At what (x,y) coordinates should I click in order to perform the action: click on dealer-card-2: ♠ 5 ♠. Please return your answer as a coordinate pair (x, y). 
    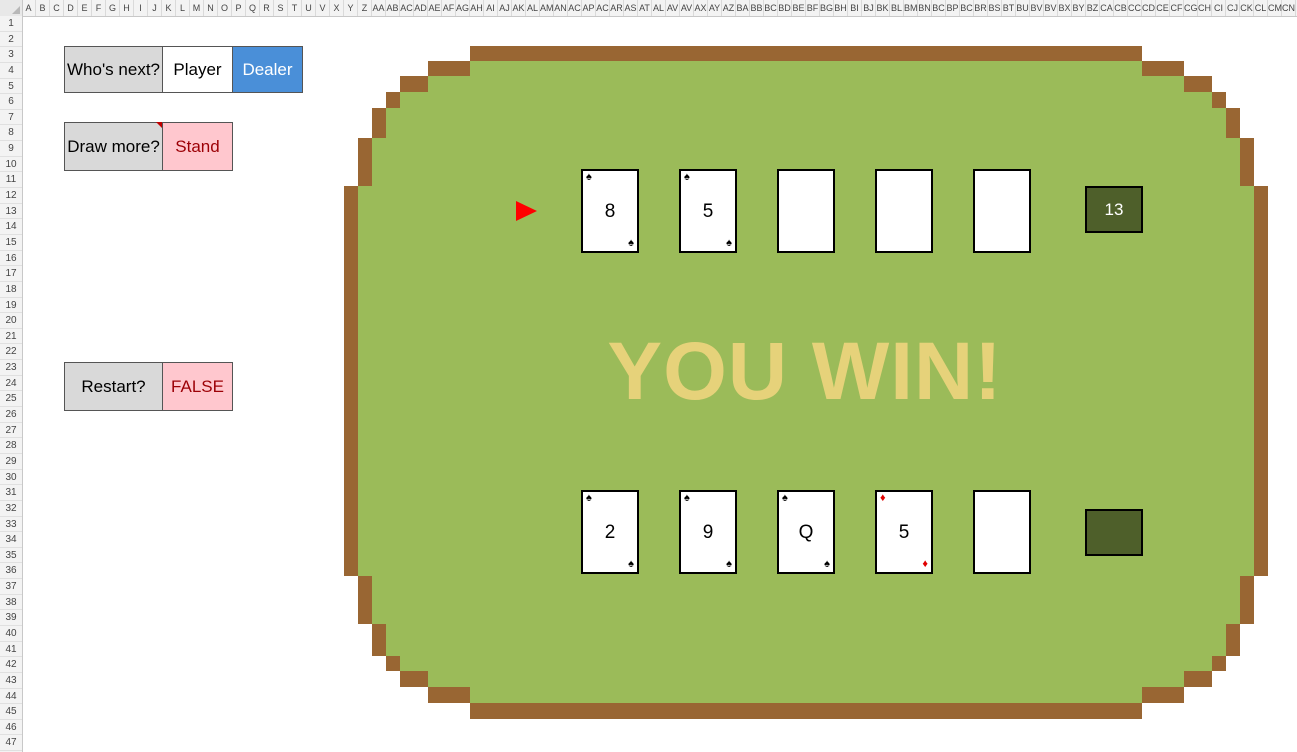
    Looking at the image, I should click on (708, 211).